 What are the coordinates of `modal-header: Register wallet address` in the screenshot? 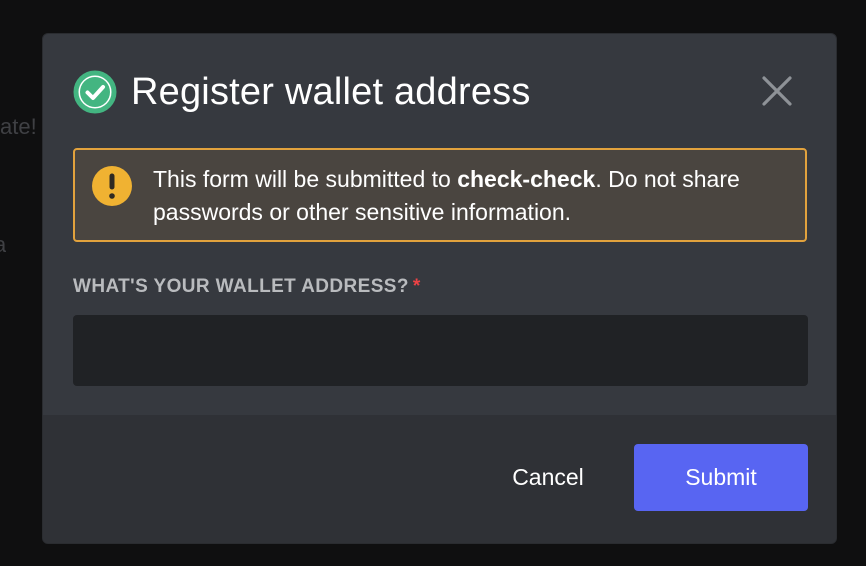 It's located at (302, 92).